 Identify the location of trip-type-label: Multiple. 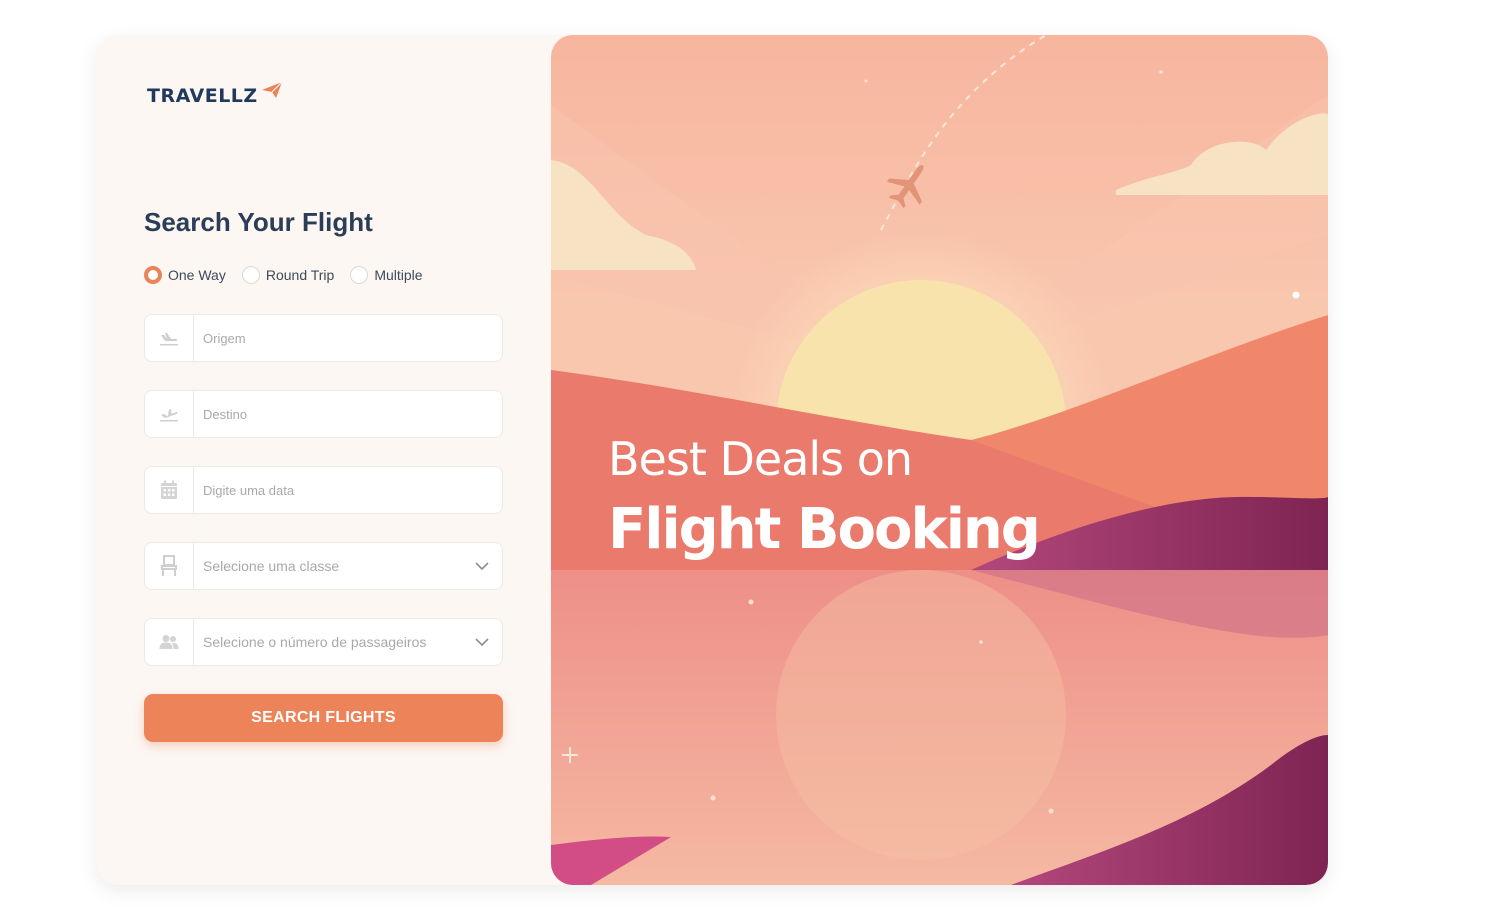
(398, 275).